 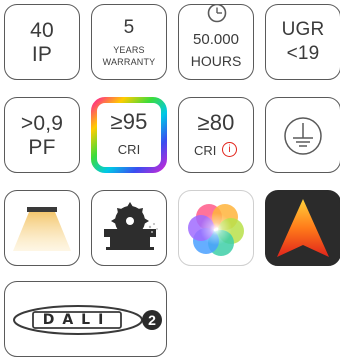 I want to click on warranty-tile: 5 YEARS WARRANTY, so click(x=129, y=42).